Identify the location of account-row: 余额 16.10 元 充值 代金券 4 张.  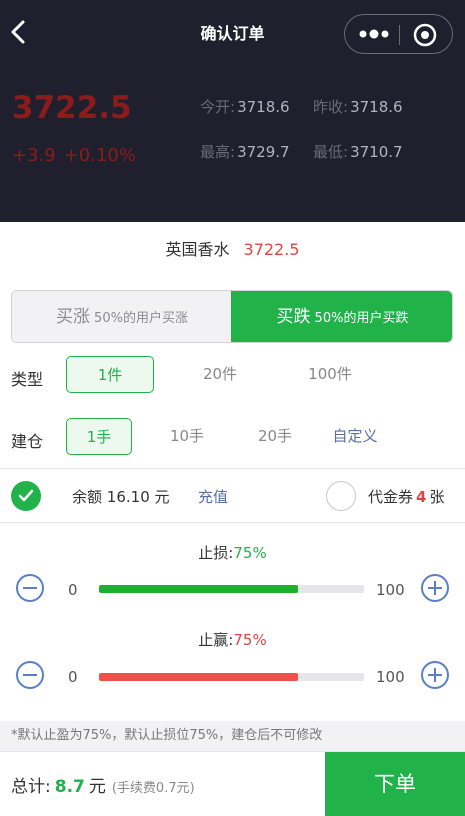
(232, 495).